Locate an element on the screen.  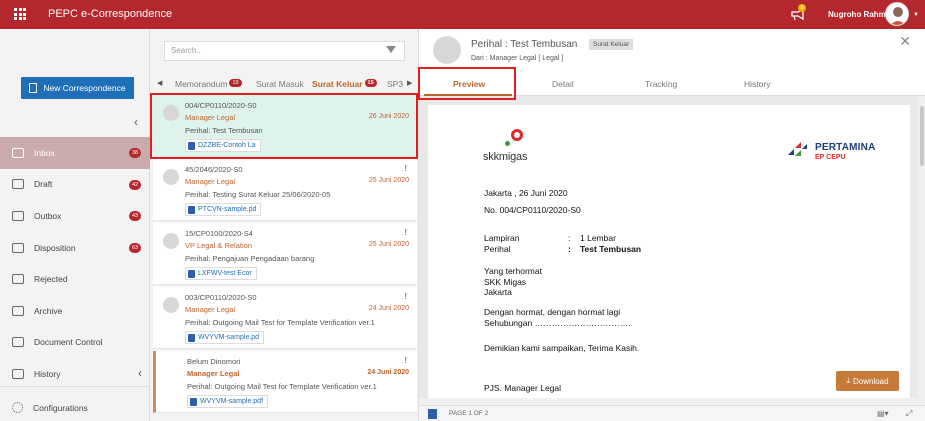
document-control-icon is located at coordinates (18, 342).